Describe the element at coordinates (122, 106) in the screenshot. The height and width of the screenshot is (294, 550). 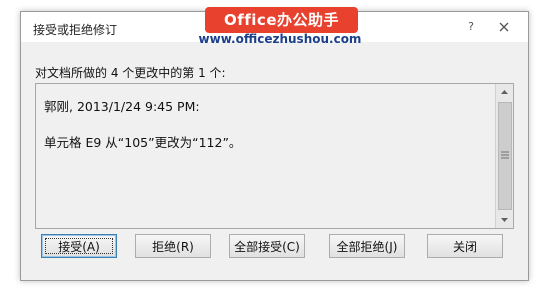
I see `change-author-date: 郭刚, 2013/1/24 9:45 PM:` at that location.